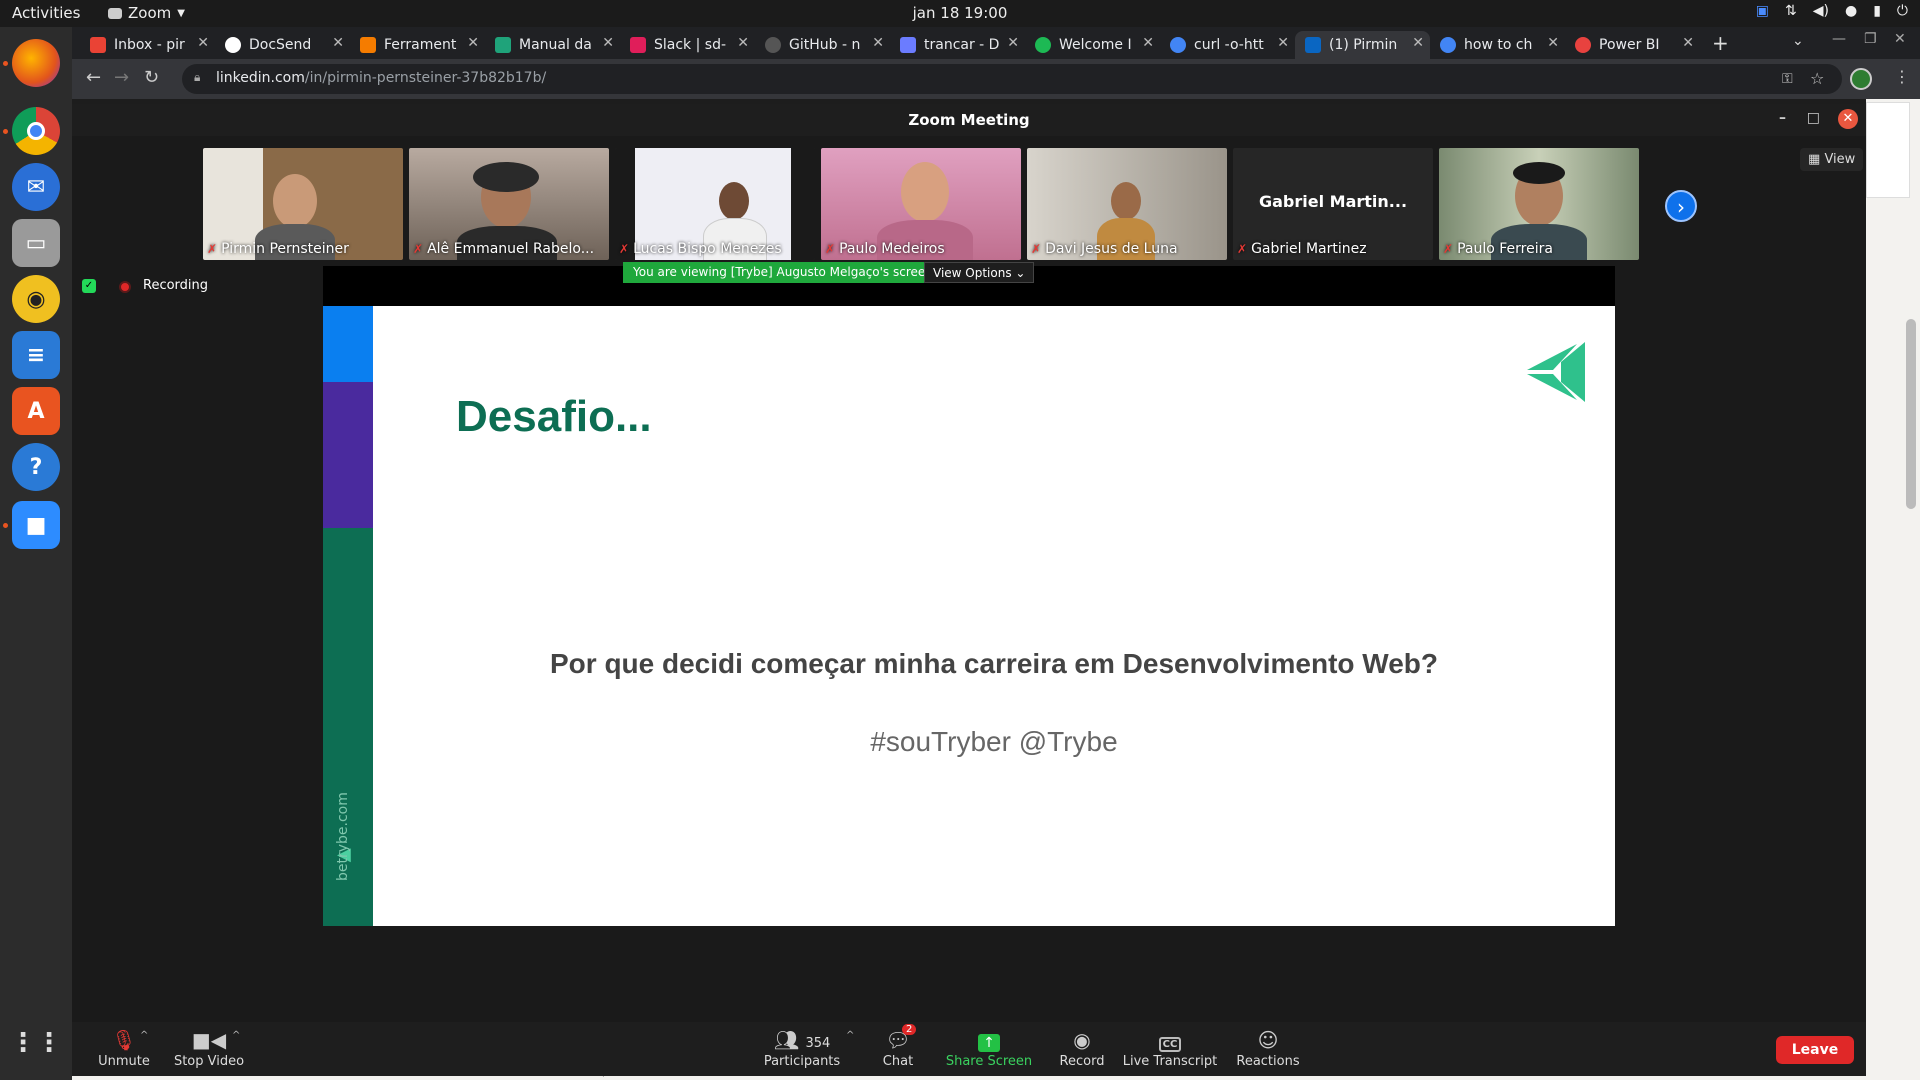 Image resolution: width=1920 pixels, height=1080 pixels. I want to click on zoom-dock-icon: ■, so click(36, 525).